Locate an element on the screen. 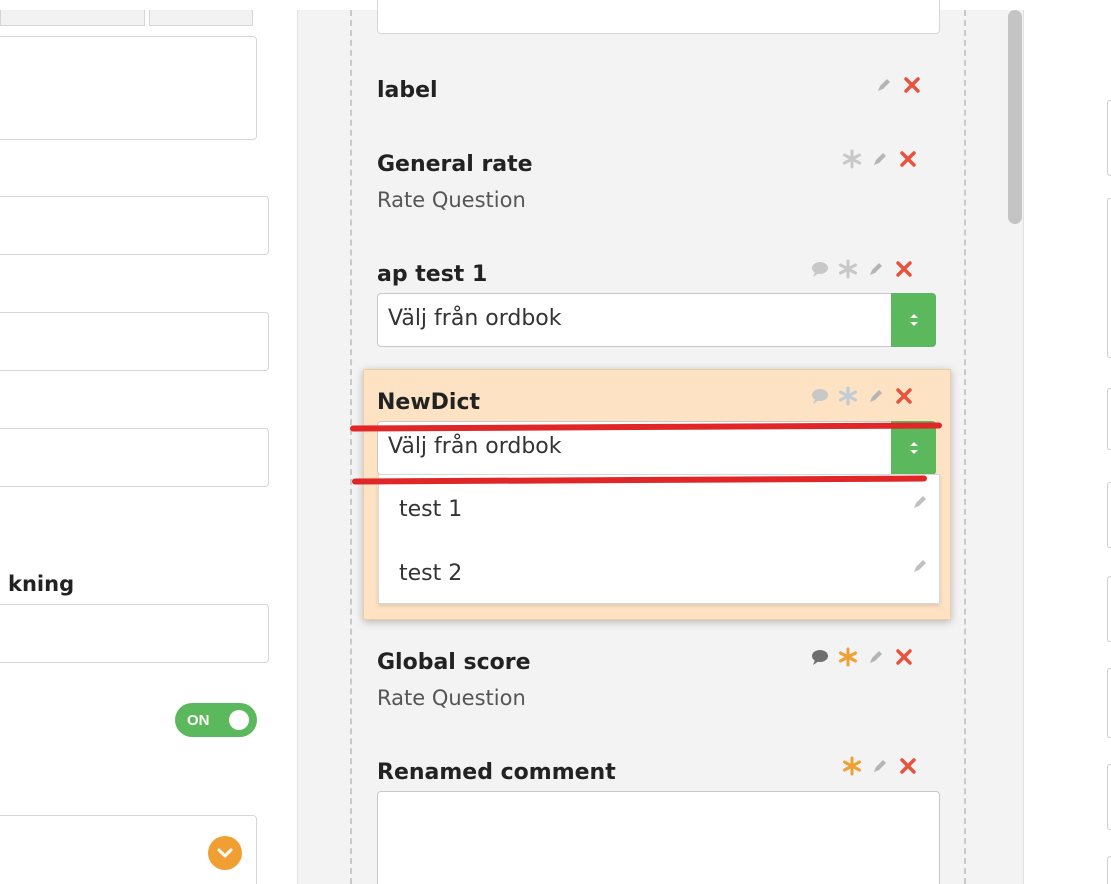 The image size is (1111, 884). dropdown-option: test 2 is located at coordinates (659, 573).